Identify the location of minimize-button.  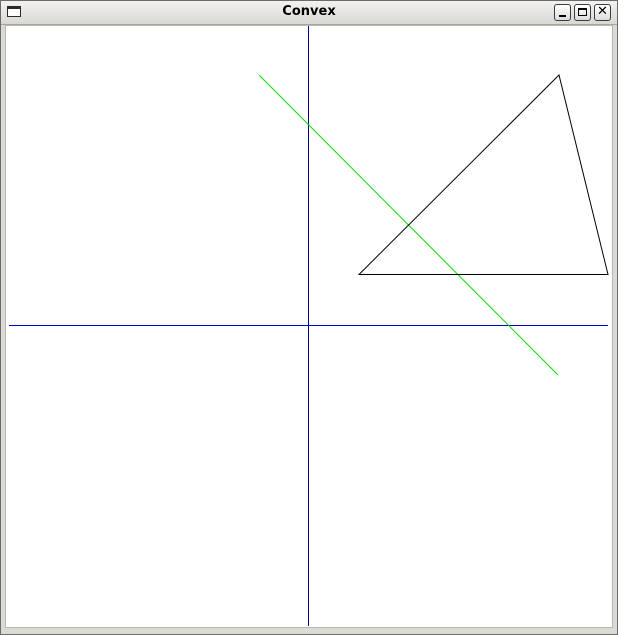
(562, 12).